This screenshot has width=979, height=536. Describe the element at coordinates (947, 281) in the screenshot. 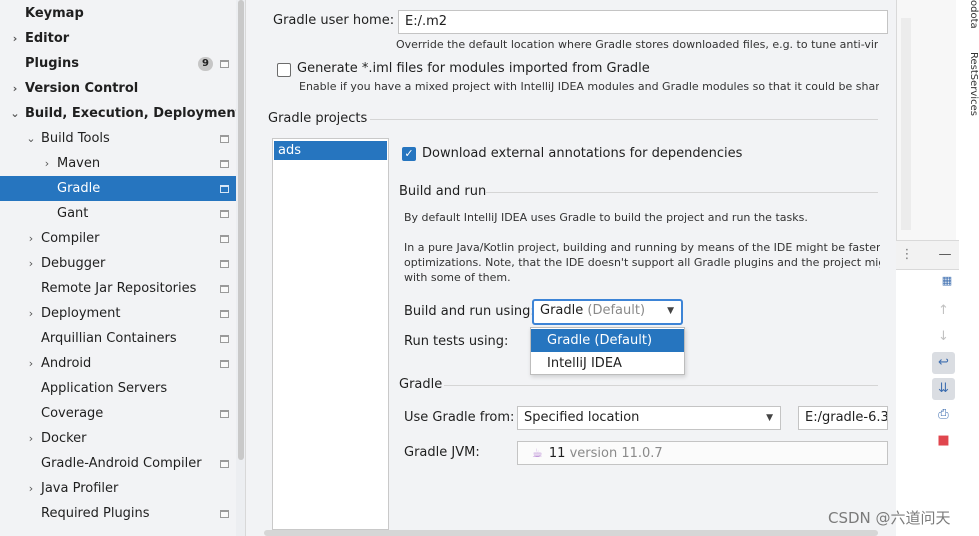

I see `layout-icon: ▦` at that location.